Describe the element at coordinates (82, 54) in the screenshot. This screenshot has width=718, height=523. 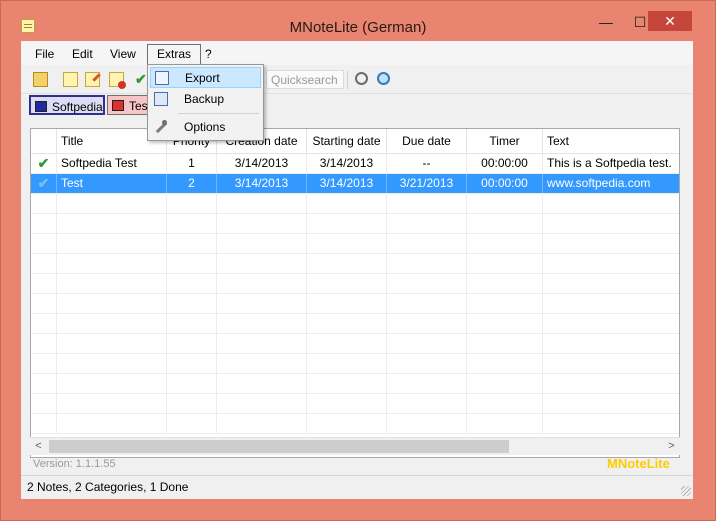
I see `menu-edit: Edit` at that location.